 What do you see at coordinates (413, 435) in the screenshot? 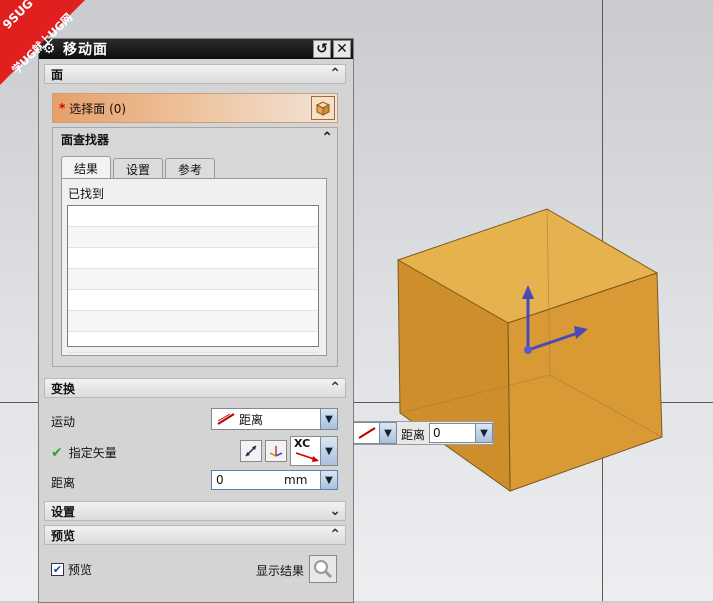
I see `floating-distance-label: 距离` at bounding box center [413, 435].